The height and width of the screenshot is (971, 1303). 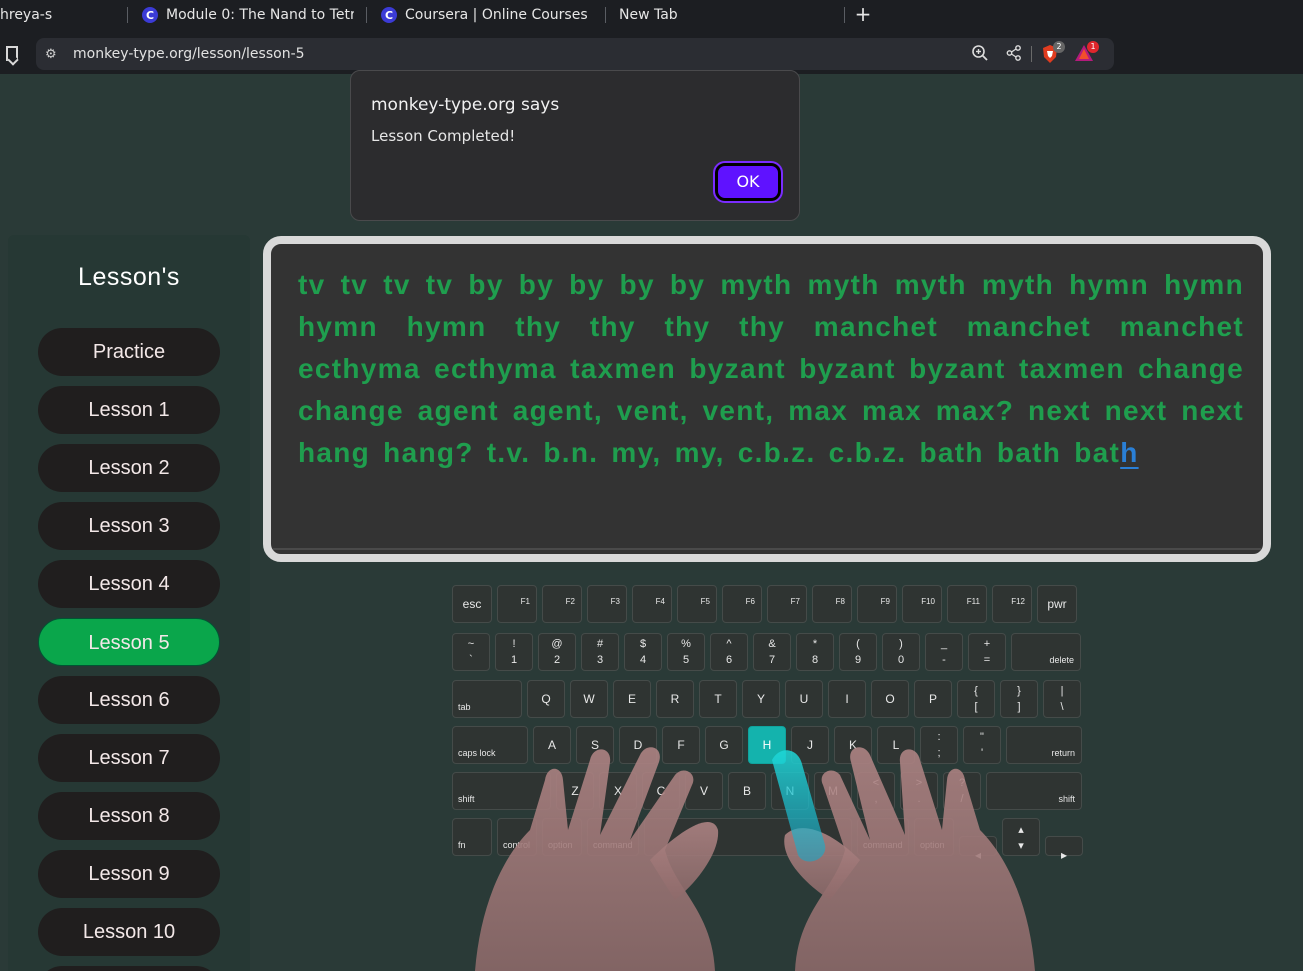 What do you see at coordinates (883, 837) in the screenshot?
I see `key-command: command` at bounding box center [883, 837].